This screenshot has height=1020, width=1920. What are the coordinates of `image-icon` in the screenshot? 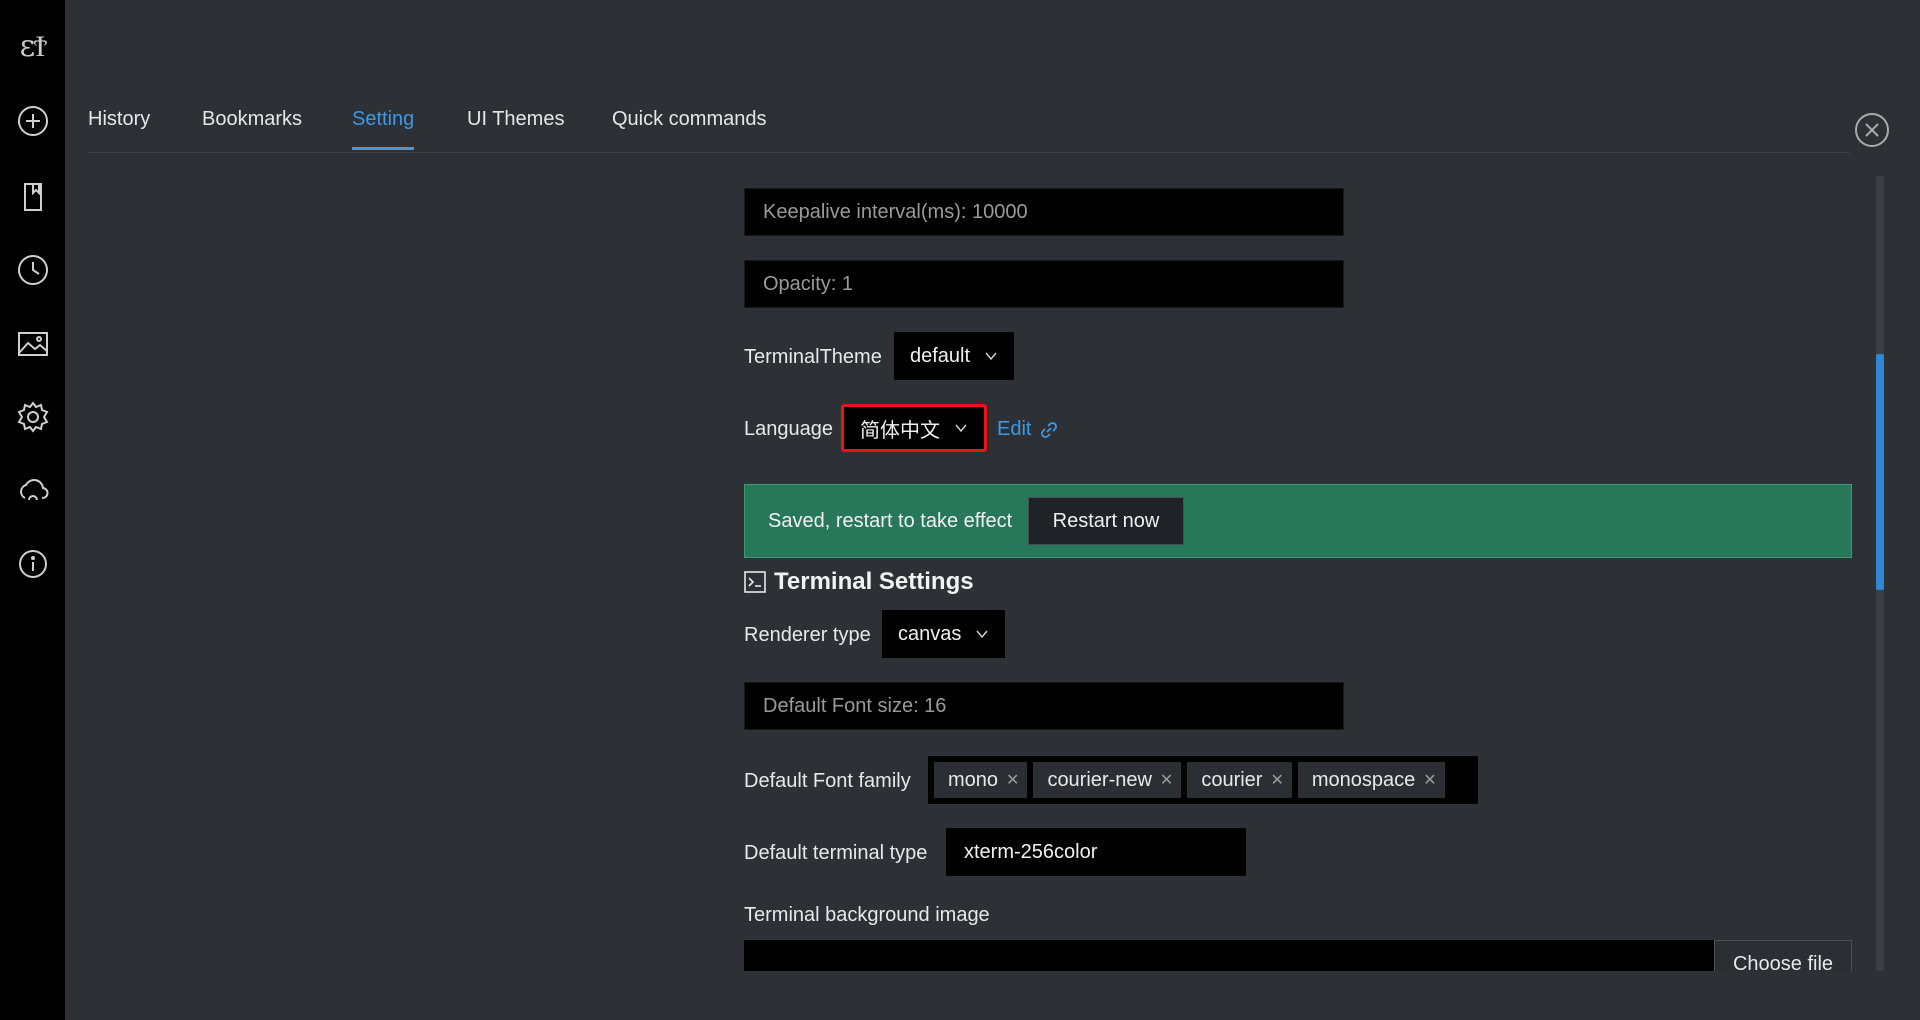 It's located at (32, 344).